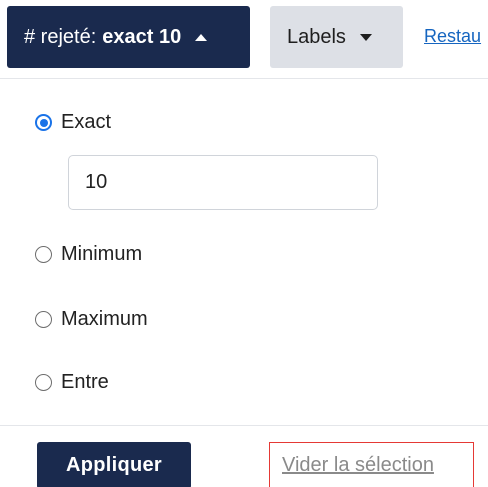  I want to click on radio-entre, so click(43, 382).